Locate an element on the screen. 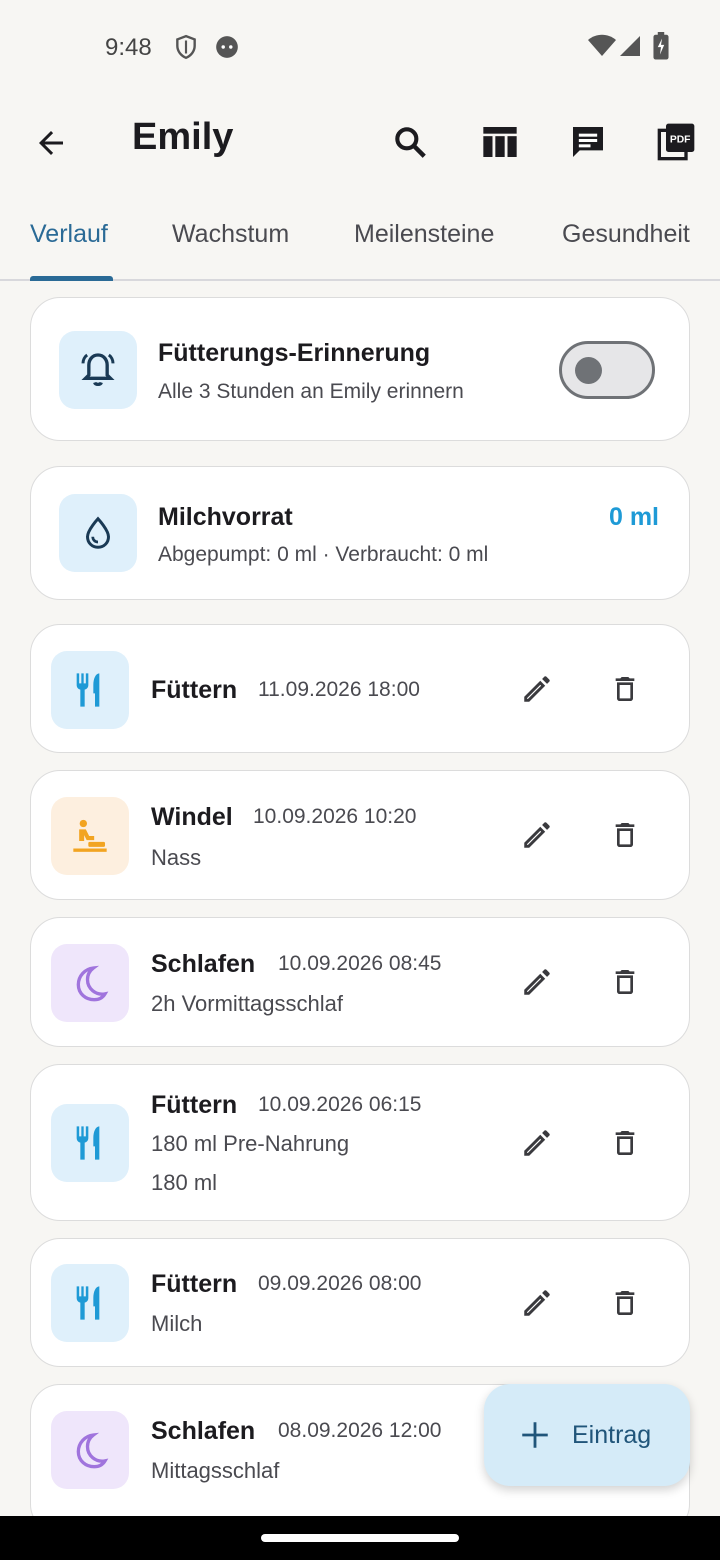 The height and width of the screenshot is (1560, 720). toggle-knob is located at coordinates (588, 370).